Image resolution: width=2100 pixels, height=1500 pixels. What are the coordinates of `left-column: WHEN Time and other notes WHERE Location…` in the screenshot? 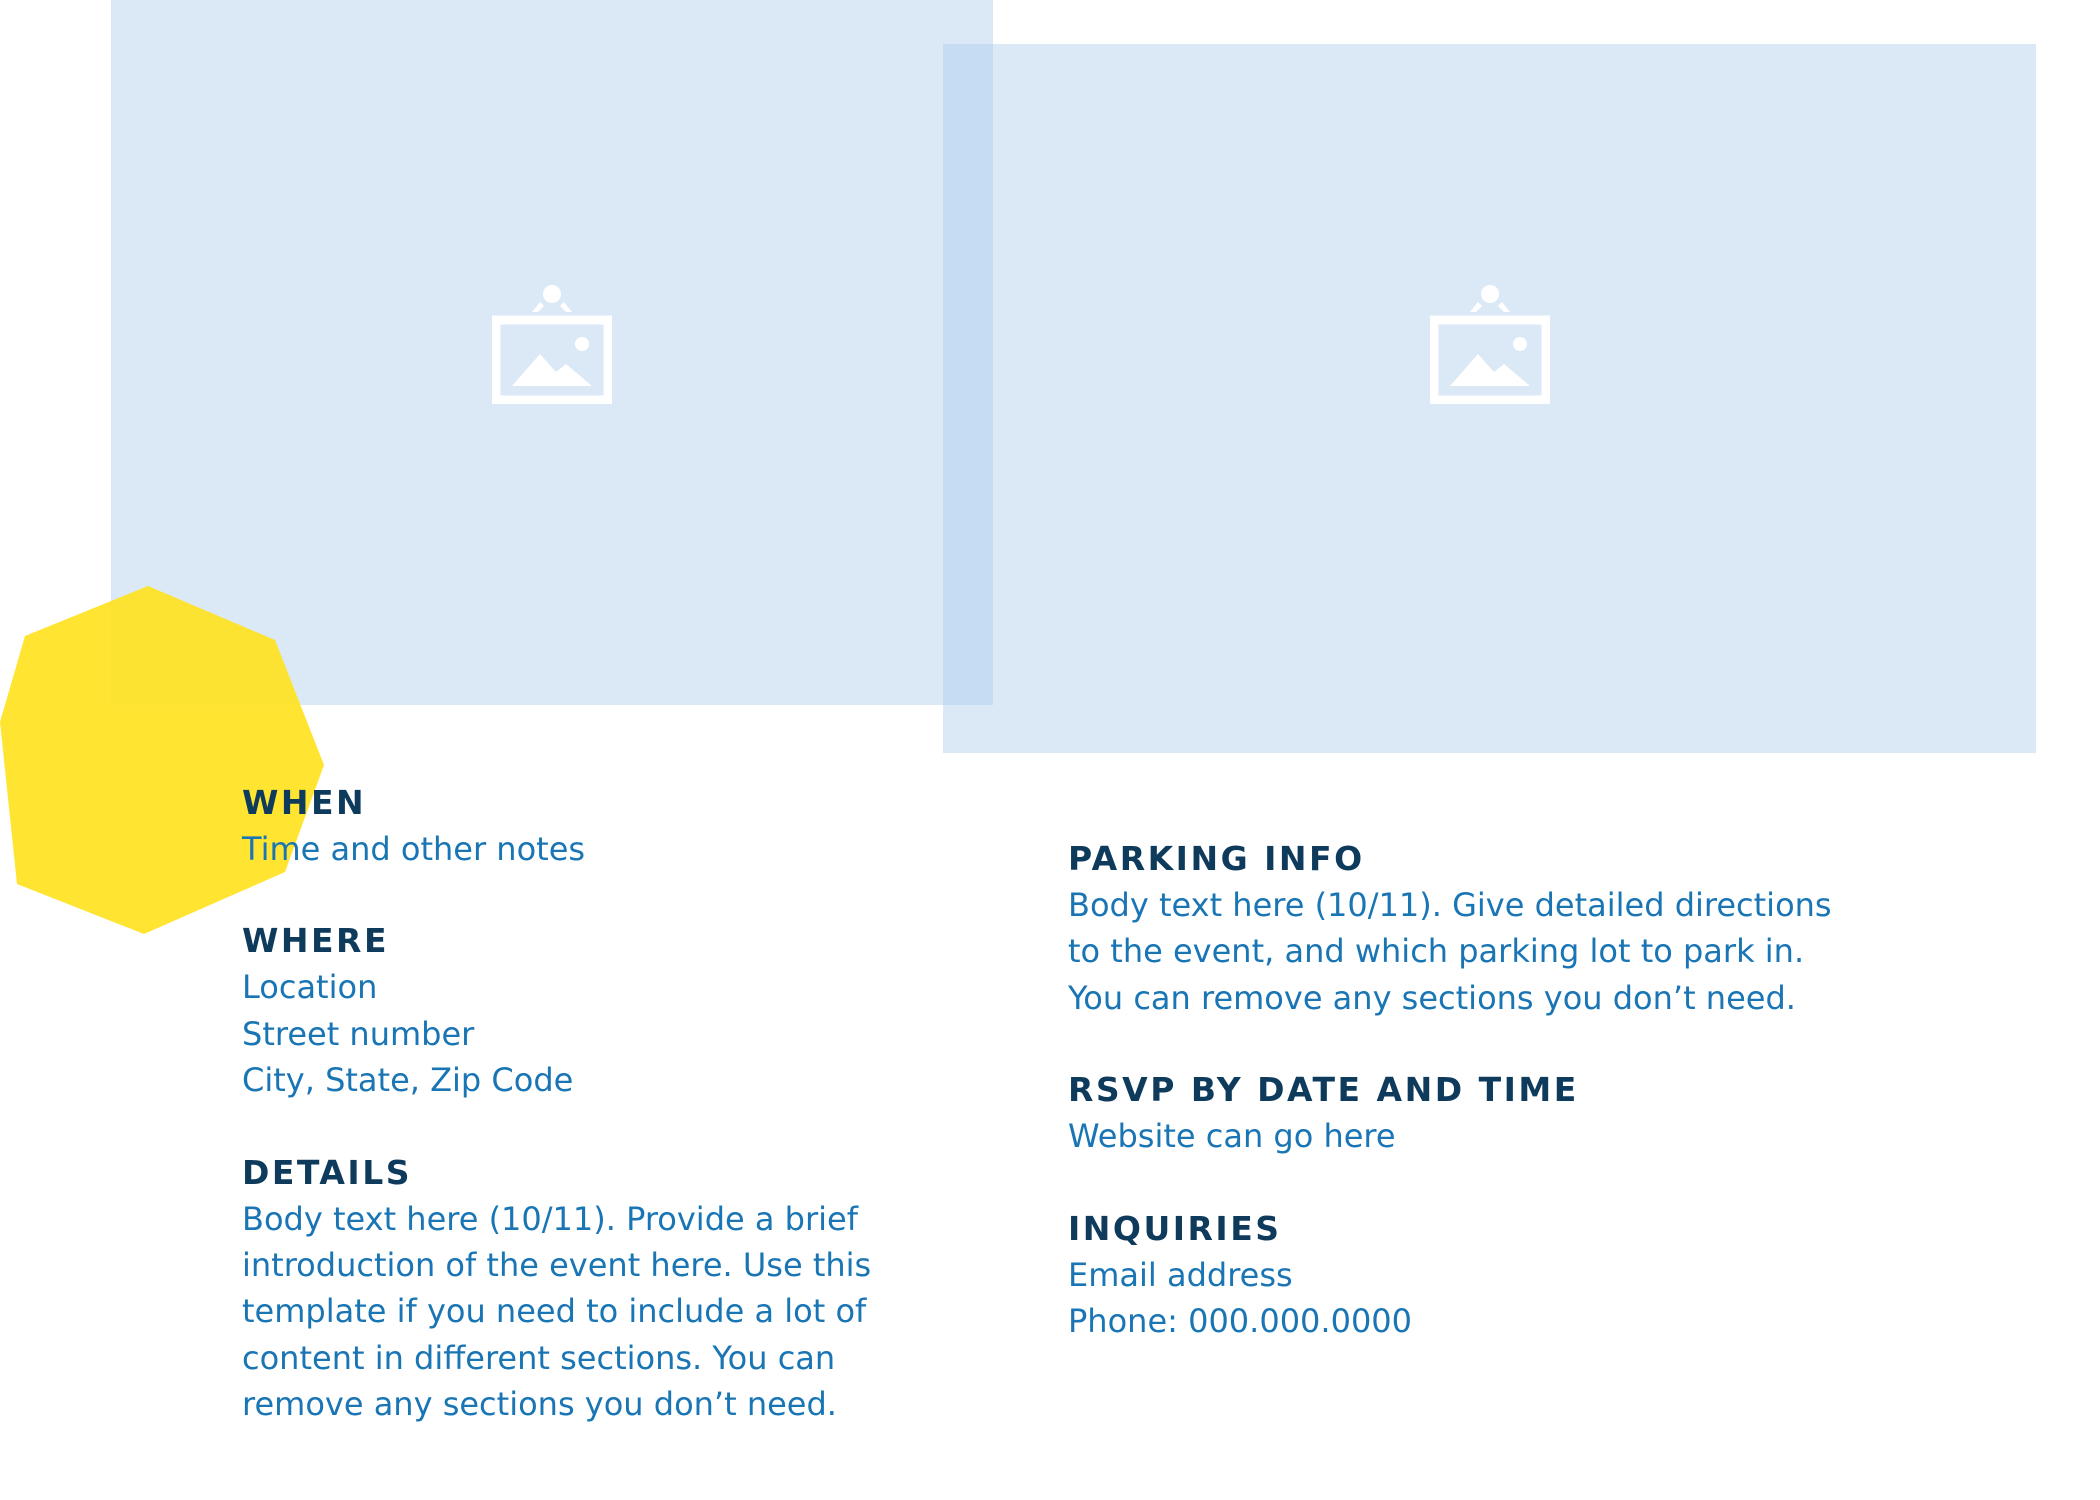 It's located at (602, 1104).